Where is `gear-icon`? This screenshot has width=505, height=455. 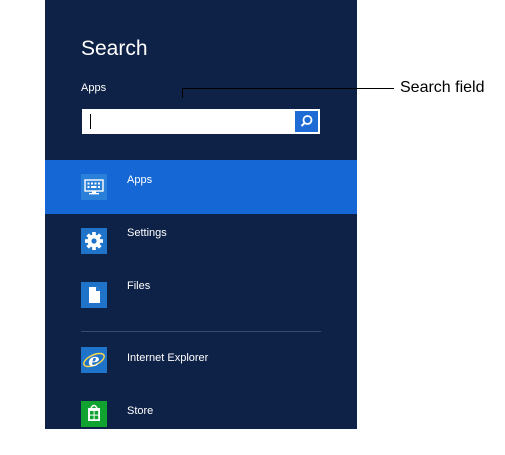 gear-icon is located at coordinates (94, 241).